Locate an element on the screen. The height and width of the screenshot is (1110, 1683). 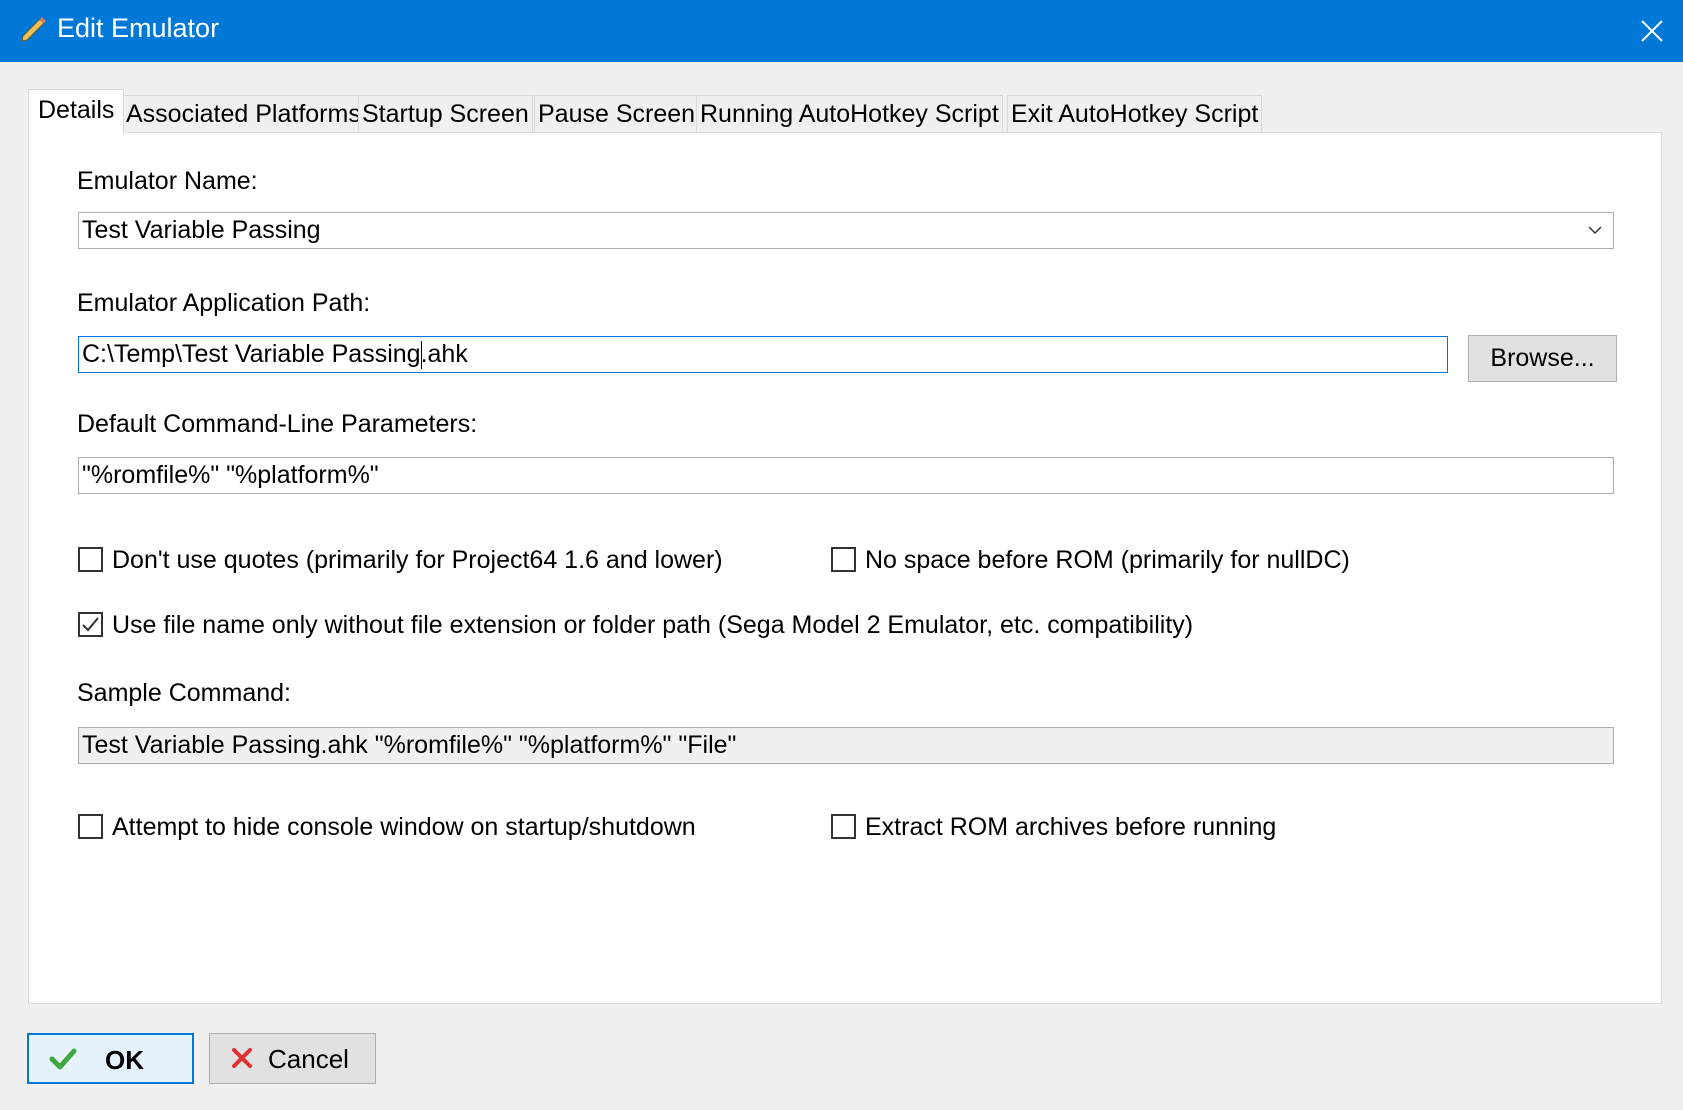
cmdline-input: "%romfile%" "%platform%" is located at coordinates (846, 475).